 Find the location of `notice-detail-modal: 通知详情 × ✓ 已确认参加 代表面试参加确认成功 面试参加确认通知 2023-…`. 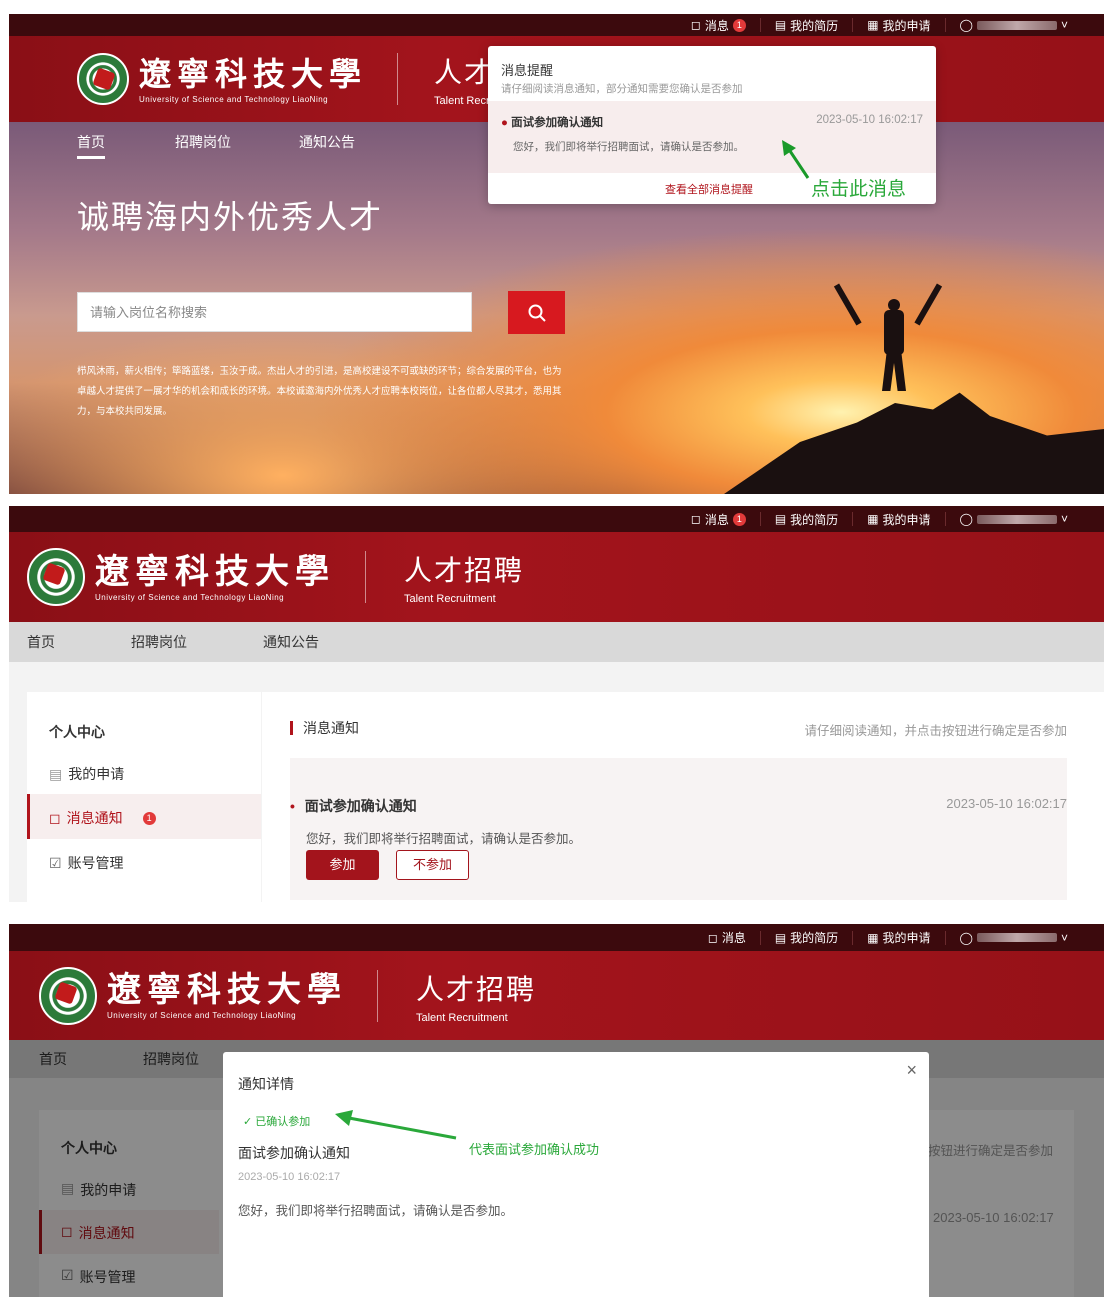

notice-detail-modal: 通知详情 × ✓ 已确认参加 代表面试参加确认成功 面试参加确认通知 2023-… is located at coordinates (576, 1174).